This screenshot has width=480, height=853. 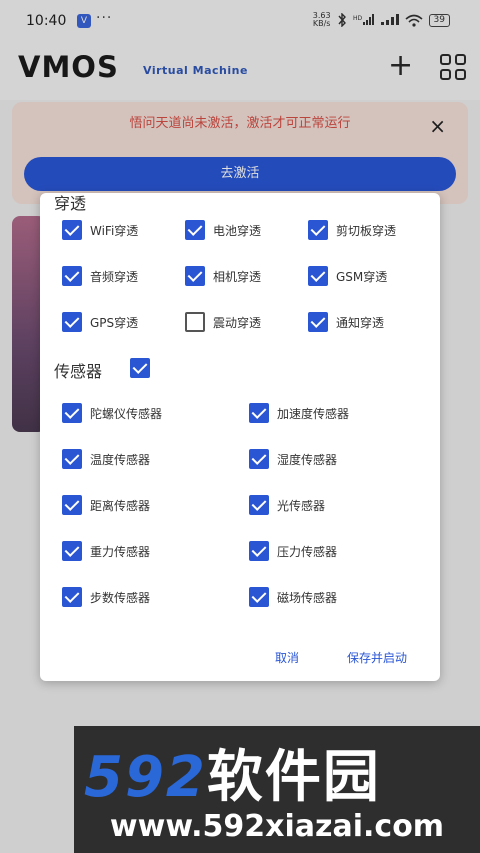 I want to click on checkbox-label: 音频穿透, so click(x=114, y=276).